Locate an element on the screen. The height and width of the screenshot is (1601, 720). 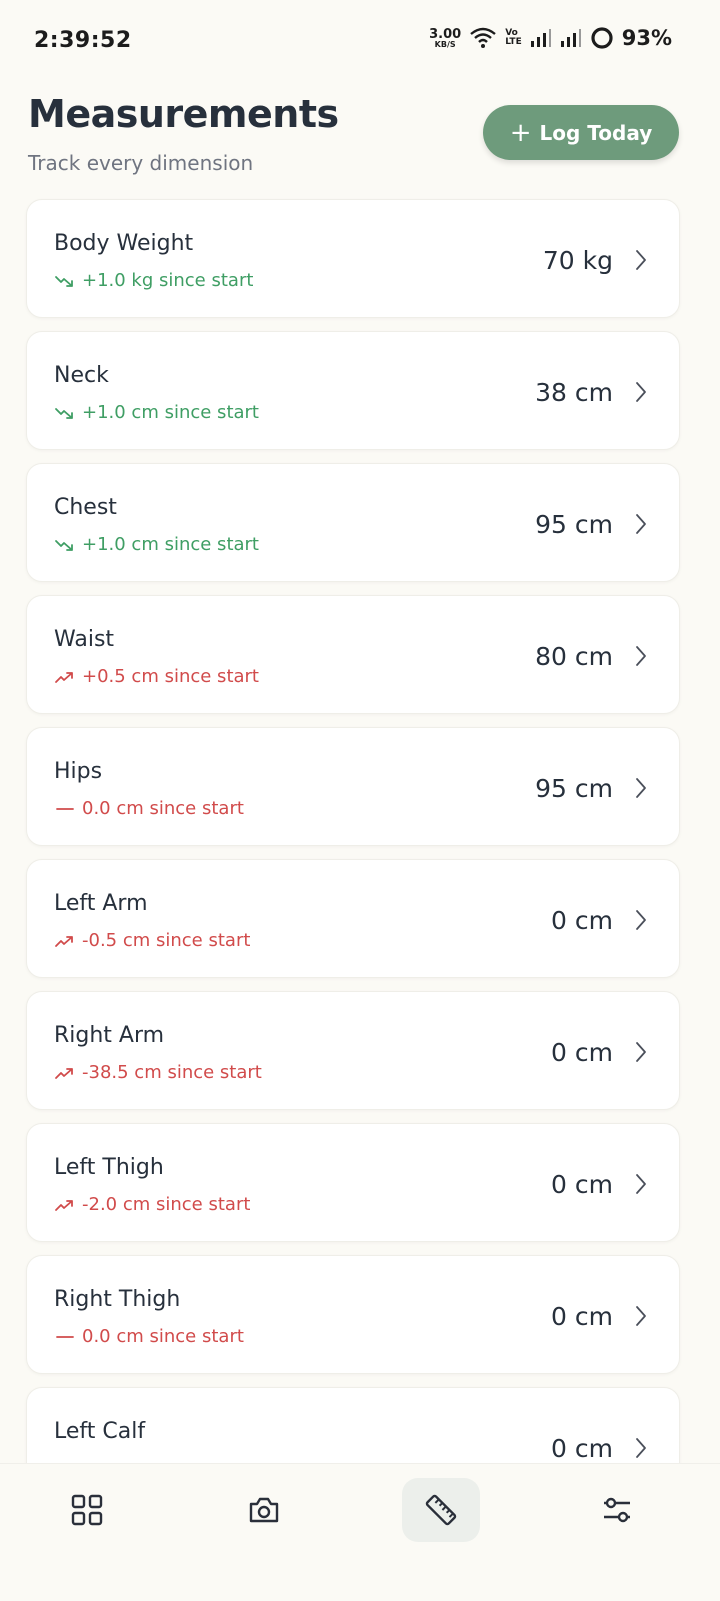
measurement-delta-text: -2.0 cm since start is located at coordinates (166, 1204).